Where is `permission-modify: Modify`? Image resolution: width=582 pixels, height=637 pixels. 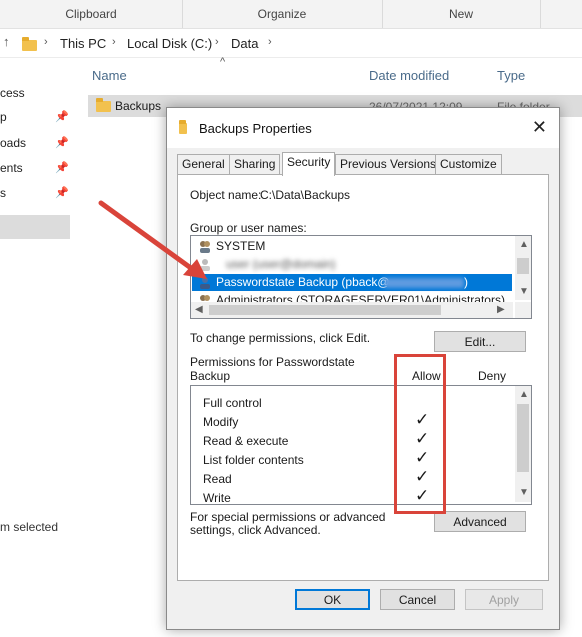
permission-modify: Modify is located at coordinates (221, 422).